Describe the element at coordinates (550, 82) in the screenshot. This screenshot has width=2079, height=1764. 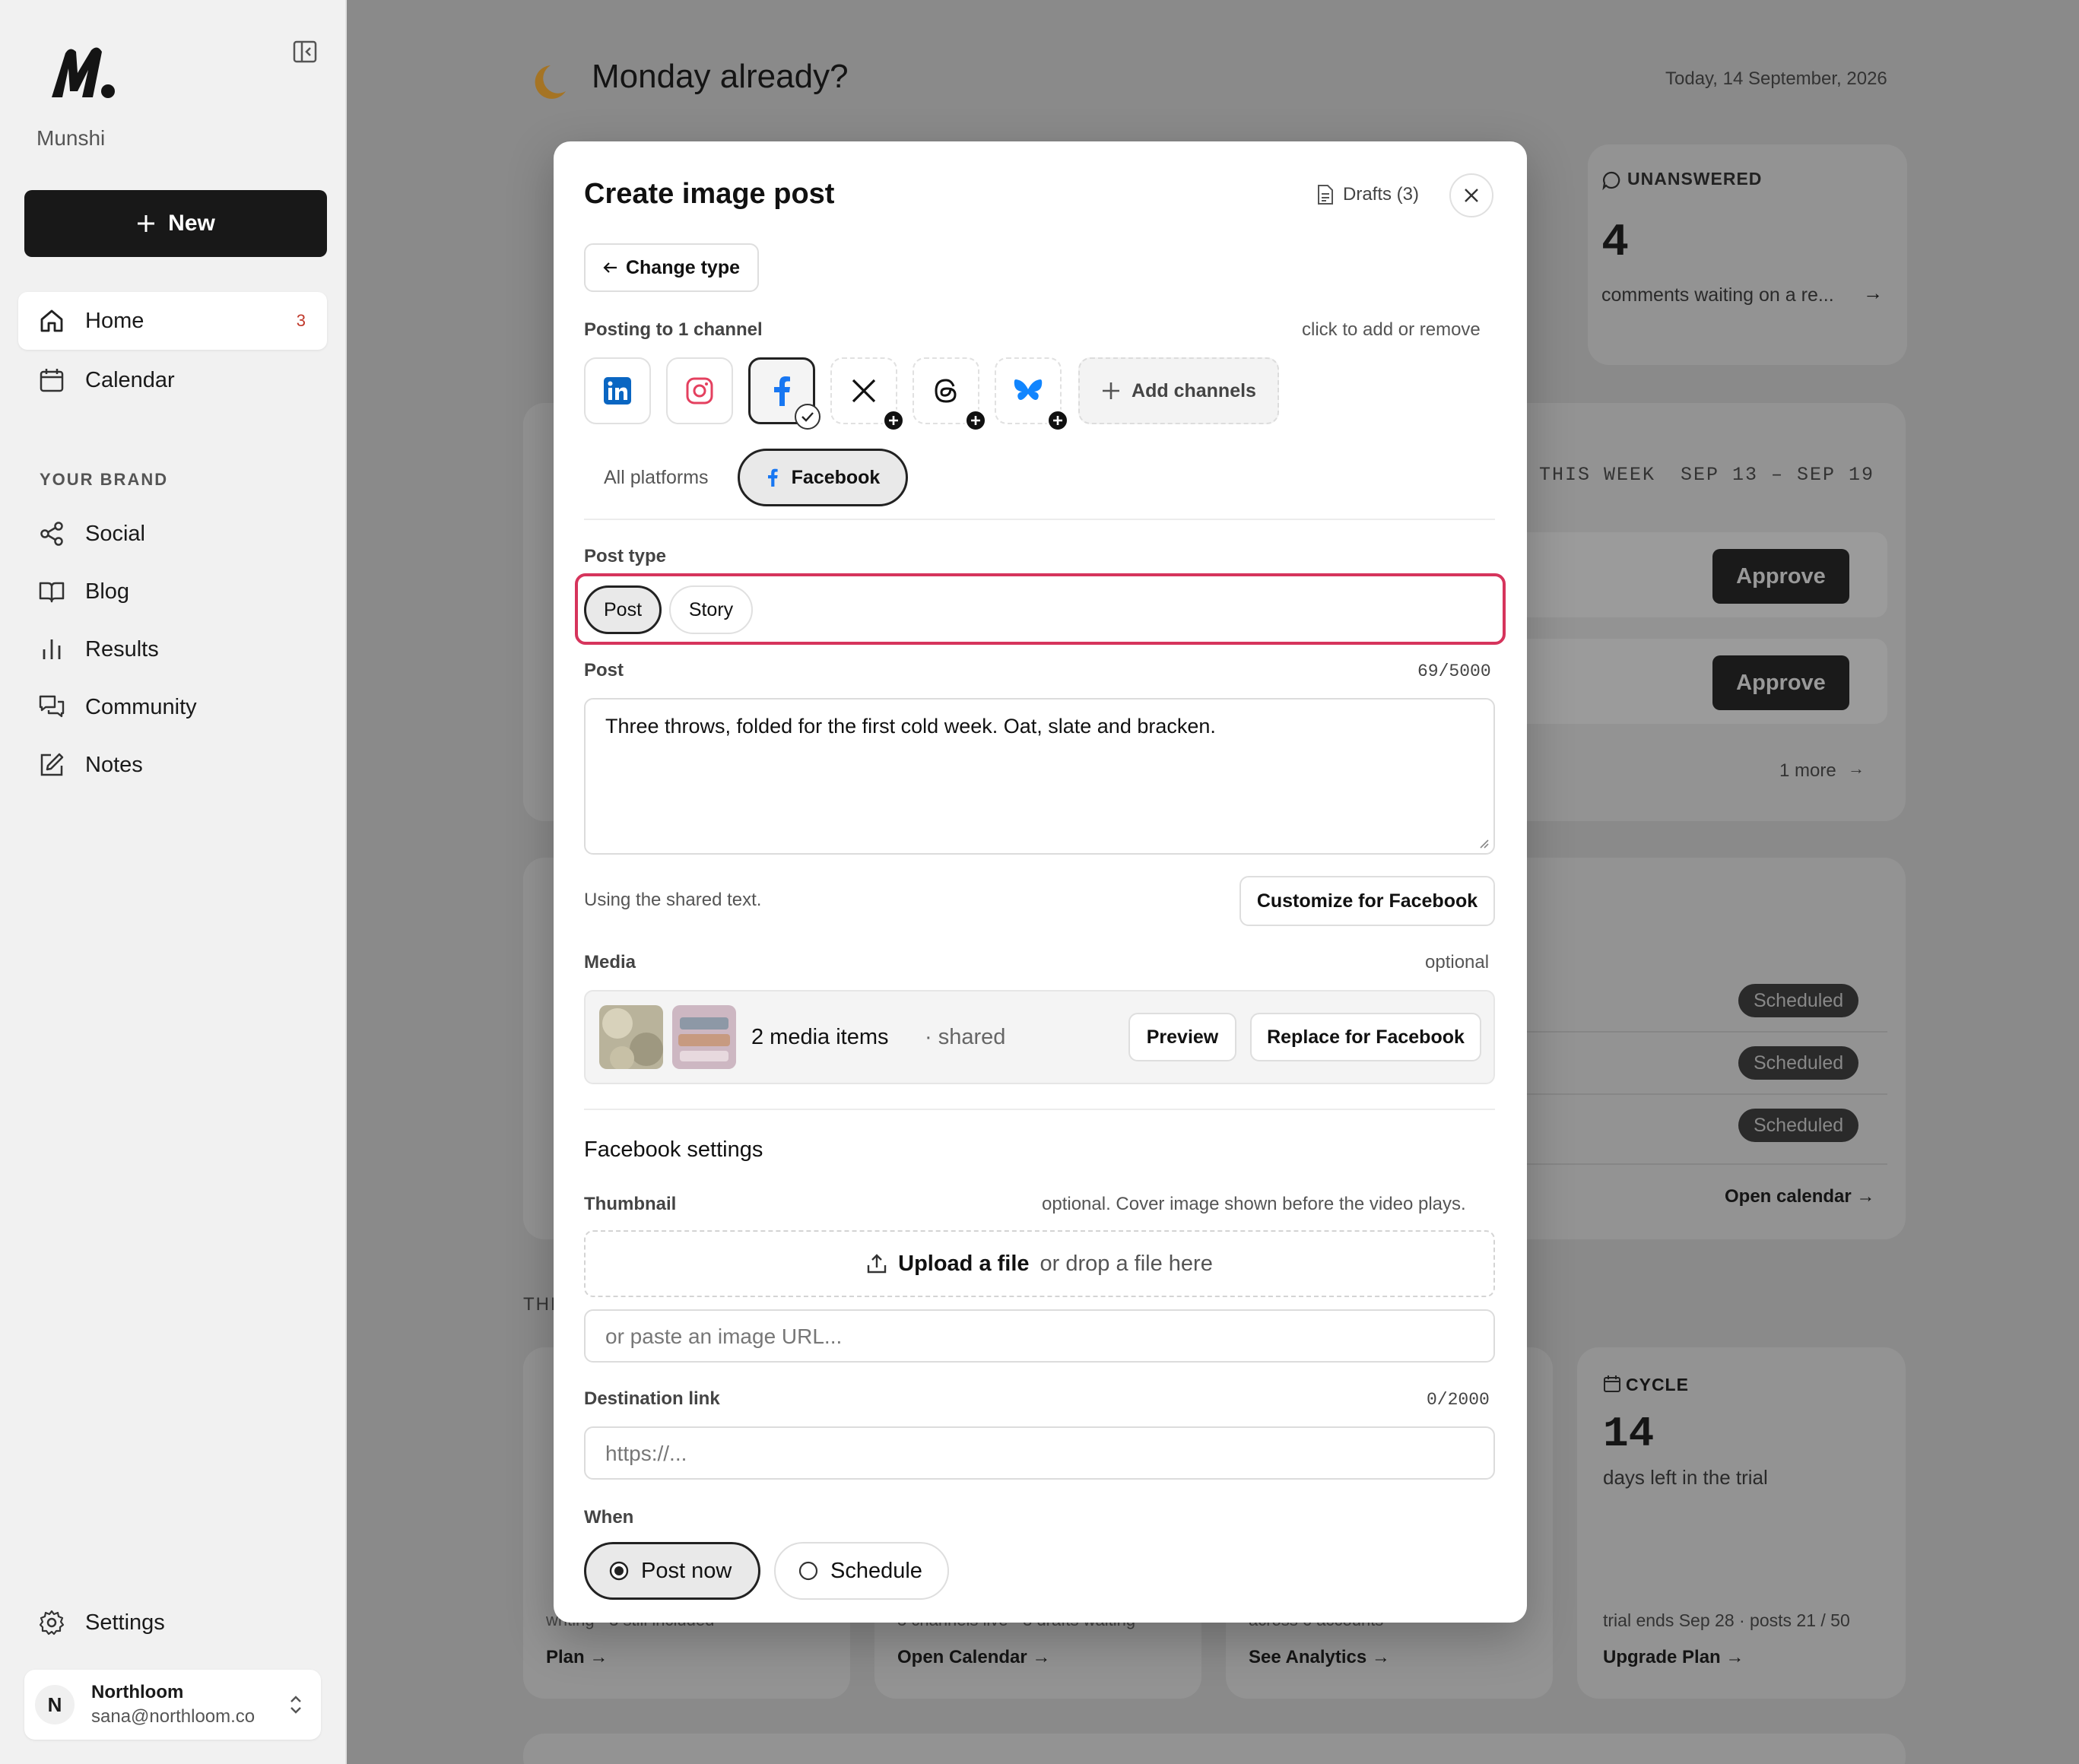
I see `moon-icon` at that location.